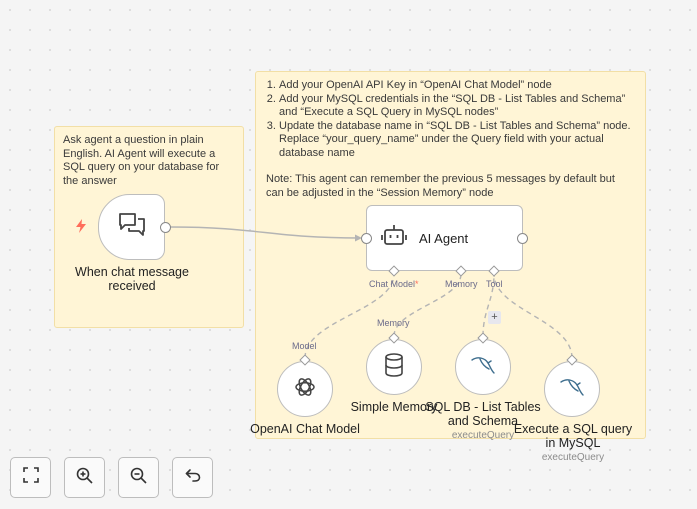  I want to click on simple-memory-node, so click(394, 367).